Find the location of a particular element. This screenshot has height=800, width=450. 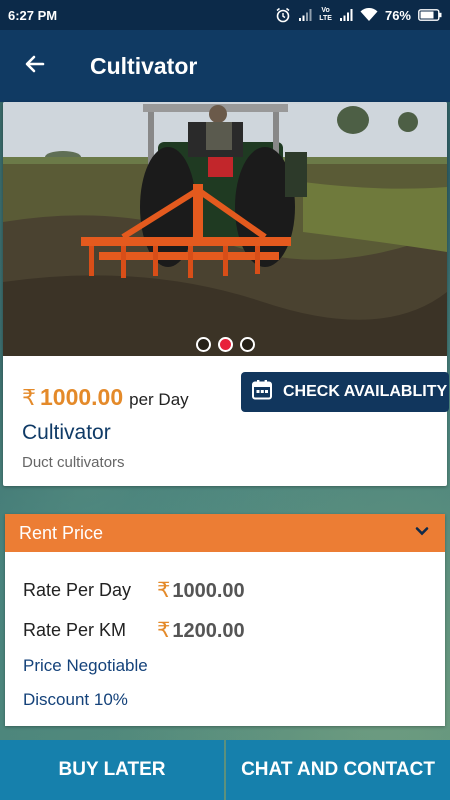

discount-text: Discount 10% is located at coordinates (75, 699).